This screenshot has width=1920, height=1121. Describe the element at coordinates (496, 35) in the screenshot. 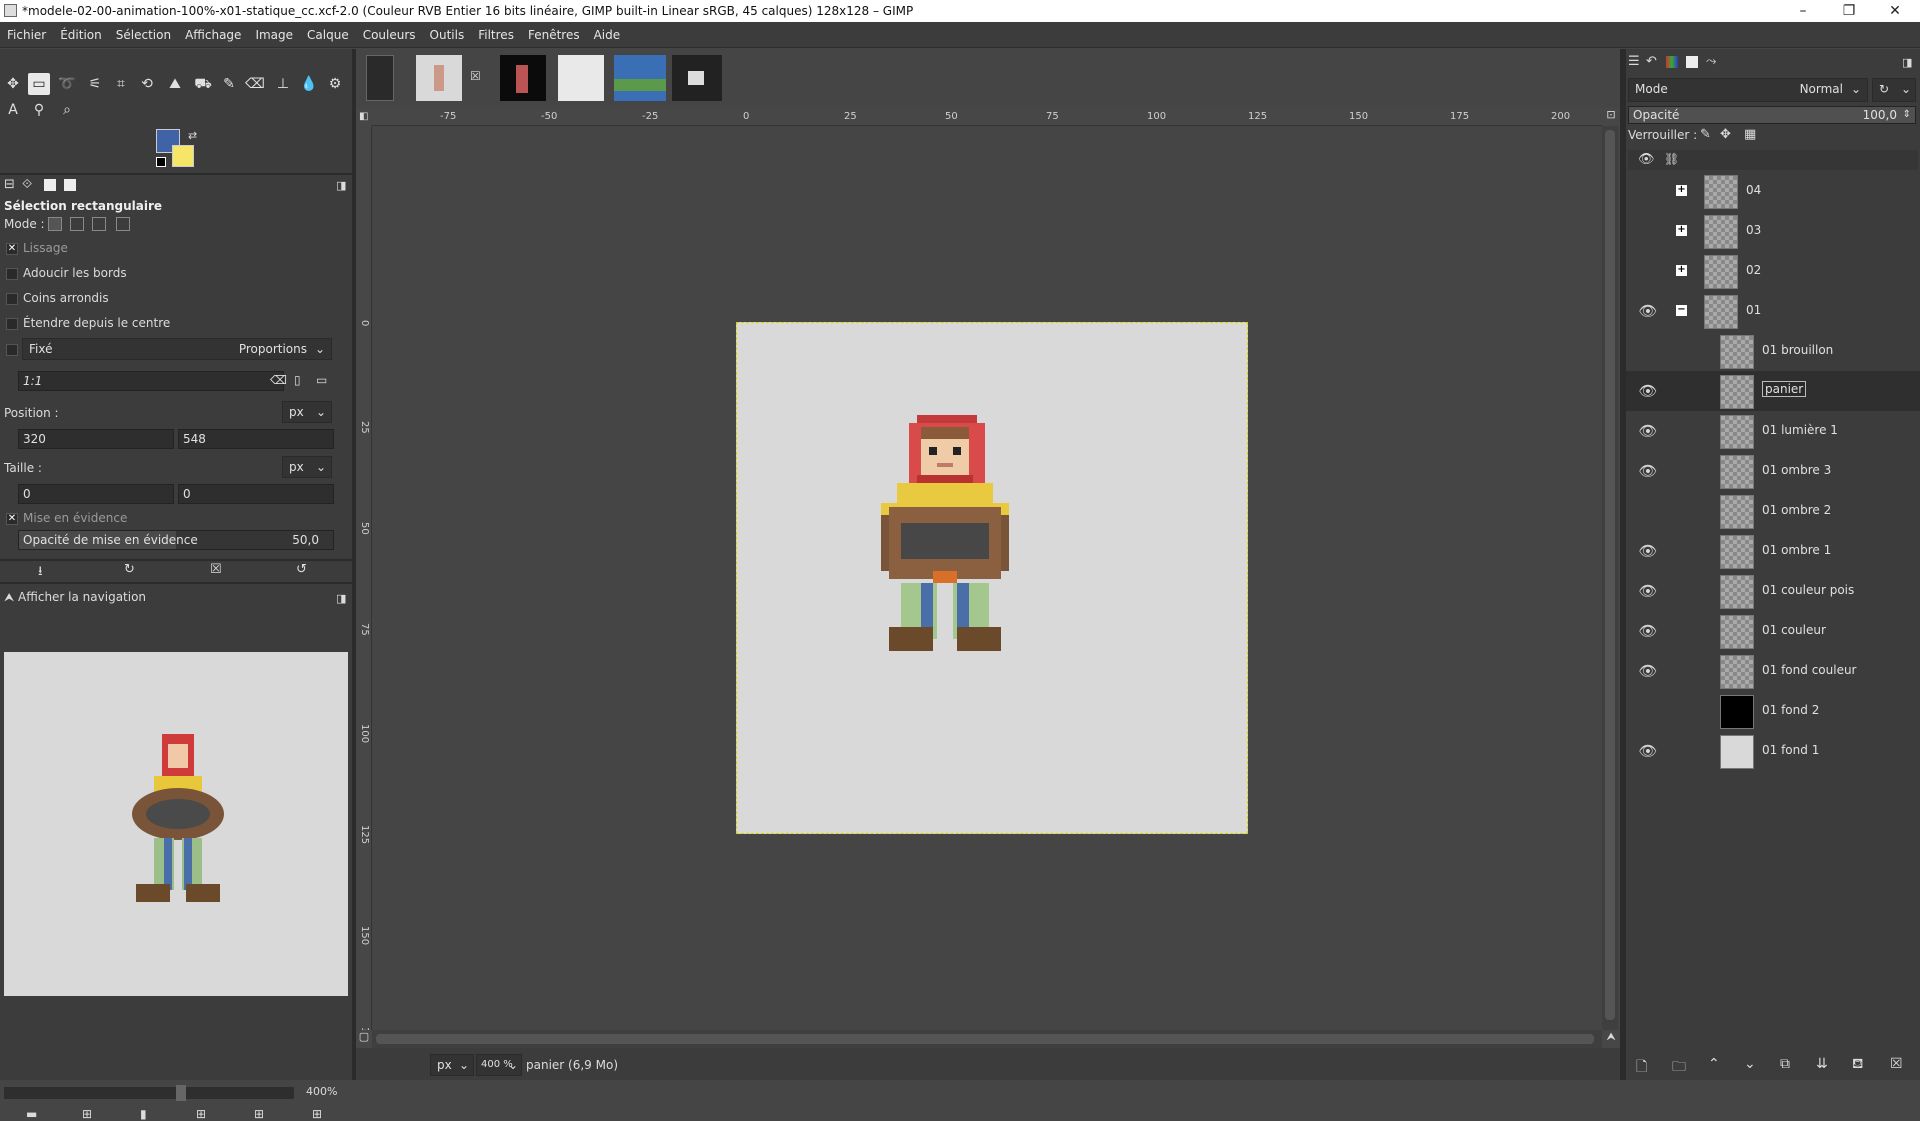

I see `menu-filtres: Filtres` at that location.